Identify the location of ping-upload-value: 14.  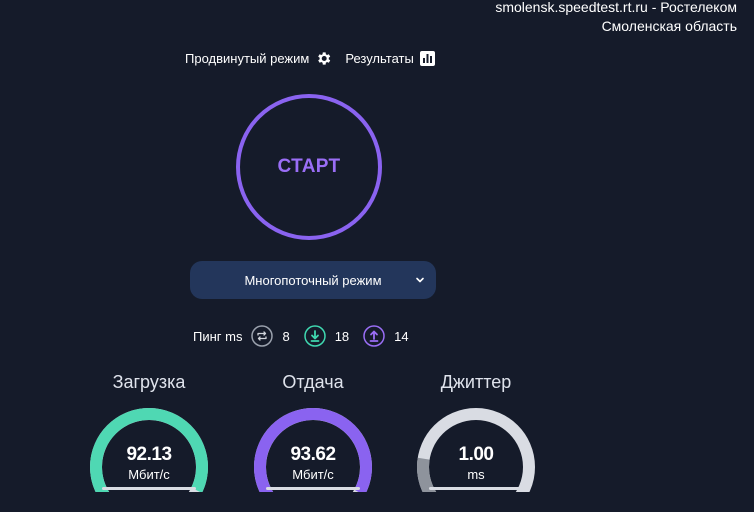
(401, 336).